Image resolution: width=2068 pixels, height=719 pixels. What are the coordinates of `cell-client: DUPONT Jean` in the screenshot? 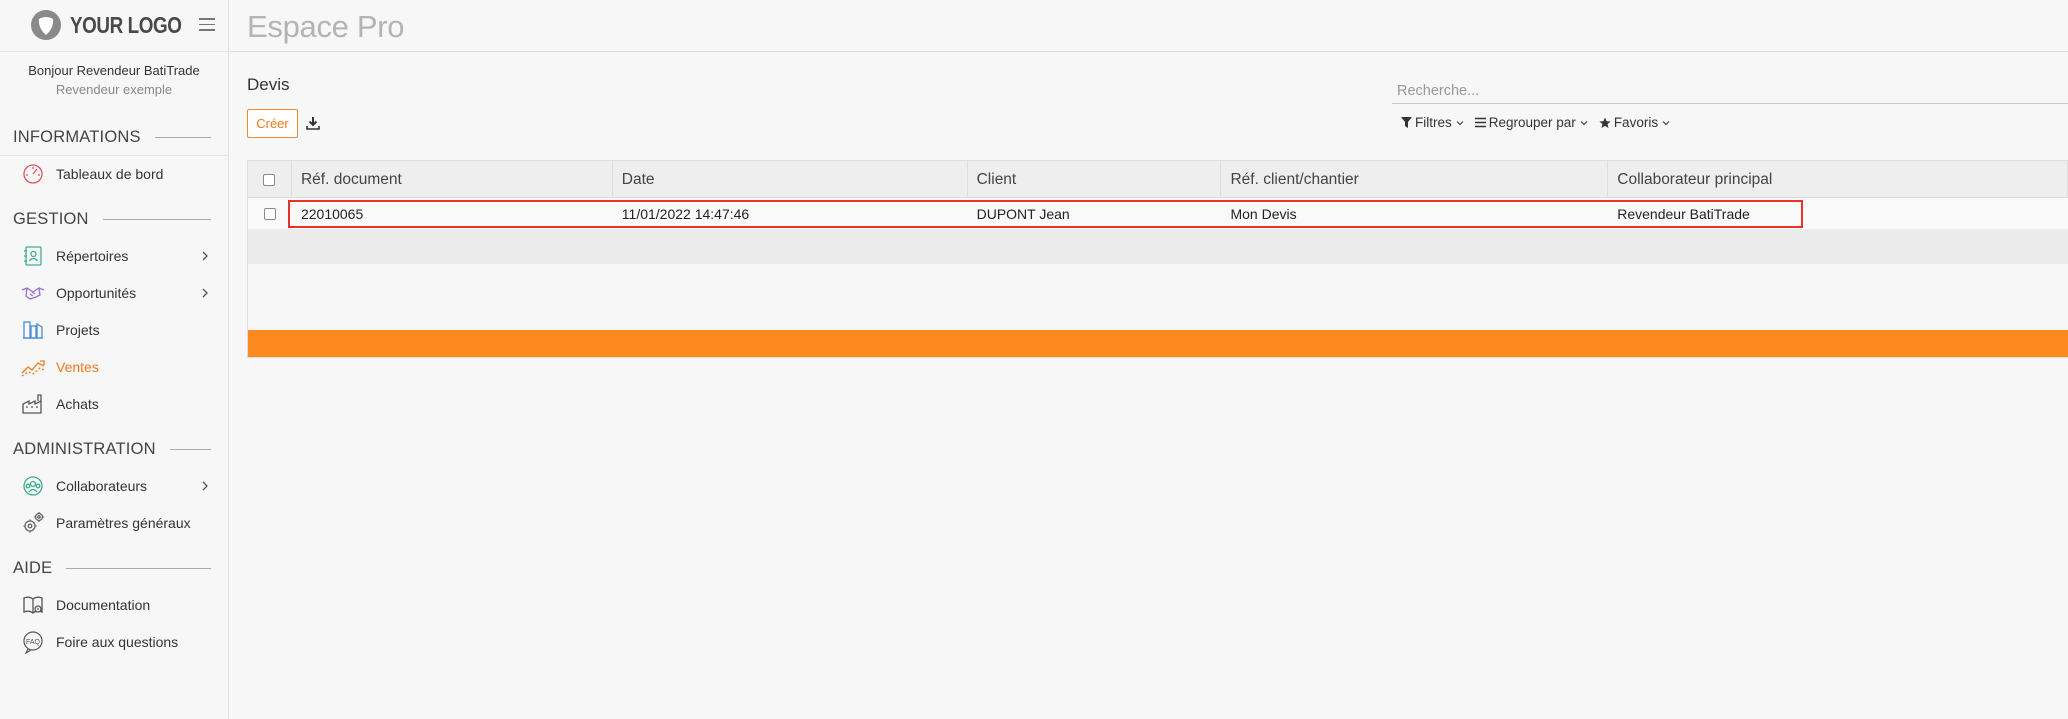 It's located at (1023, 214).